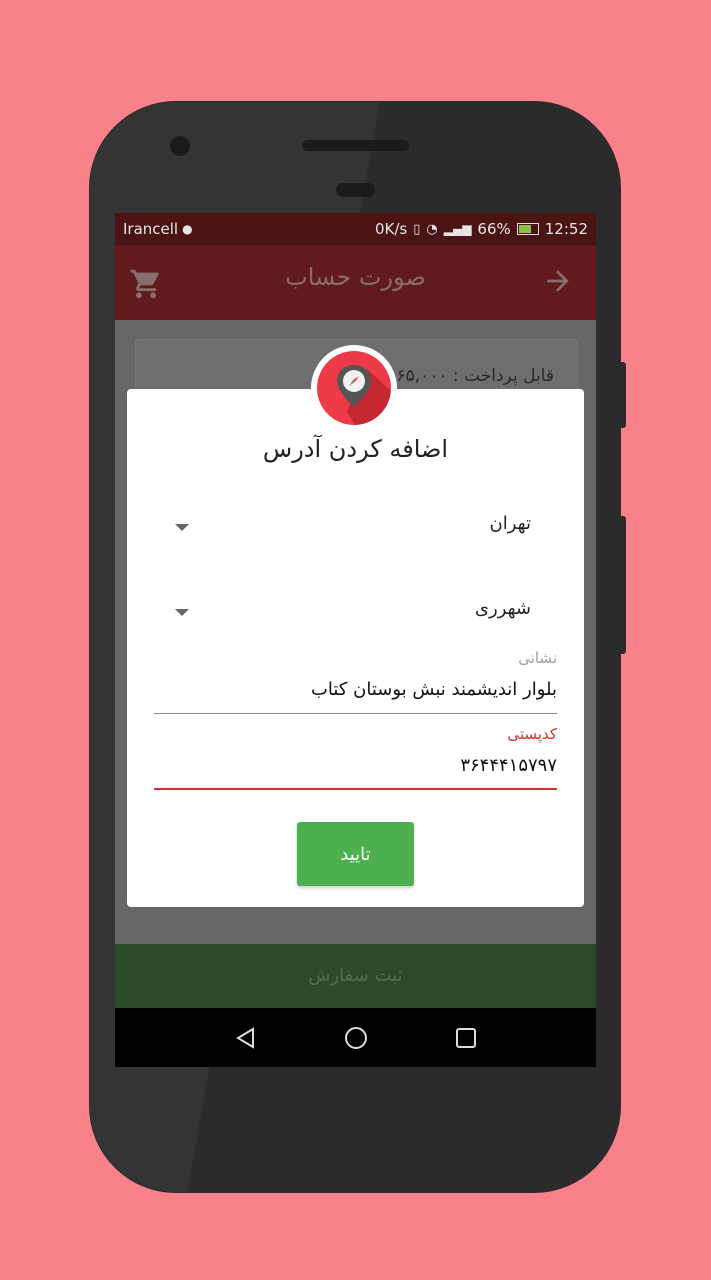 Image resolution: width=711 pixels, height=1280 pixels. Describe the element at coordinates (246, 1038) in the screenshot. I see `nav-back-icon` at that location.